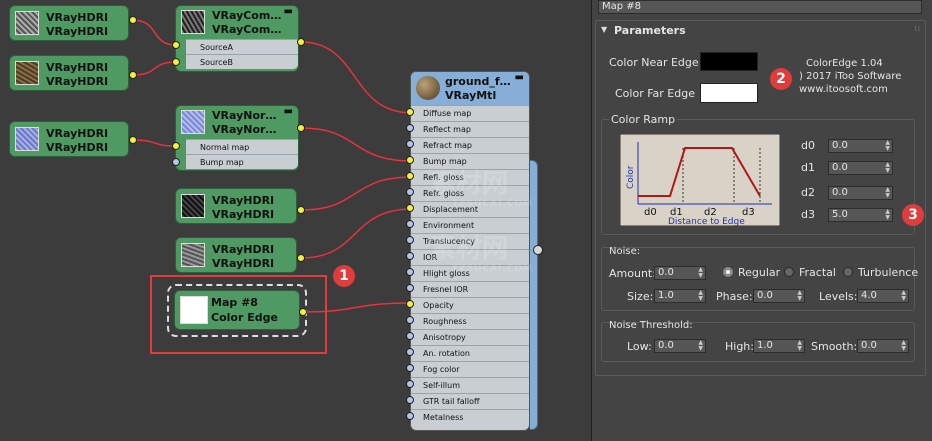  I want to click on d1-spinner: 0.0 ▲ ▼, so click(860, 168).